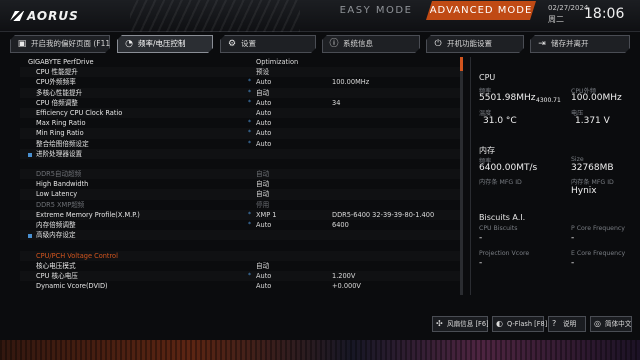 The image size is (640, 360). What do you see at coordinates (475, 44) in the screenshot?
I see `tab-boot: ⏻ 开机功能设置` at bounding box center [475, 44].